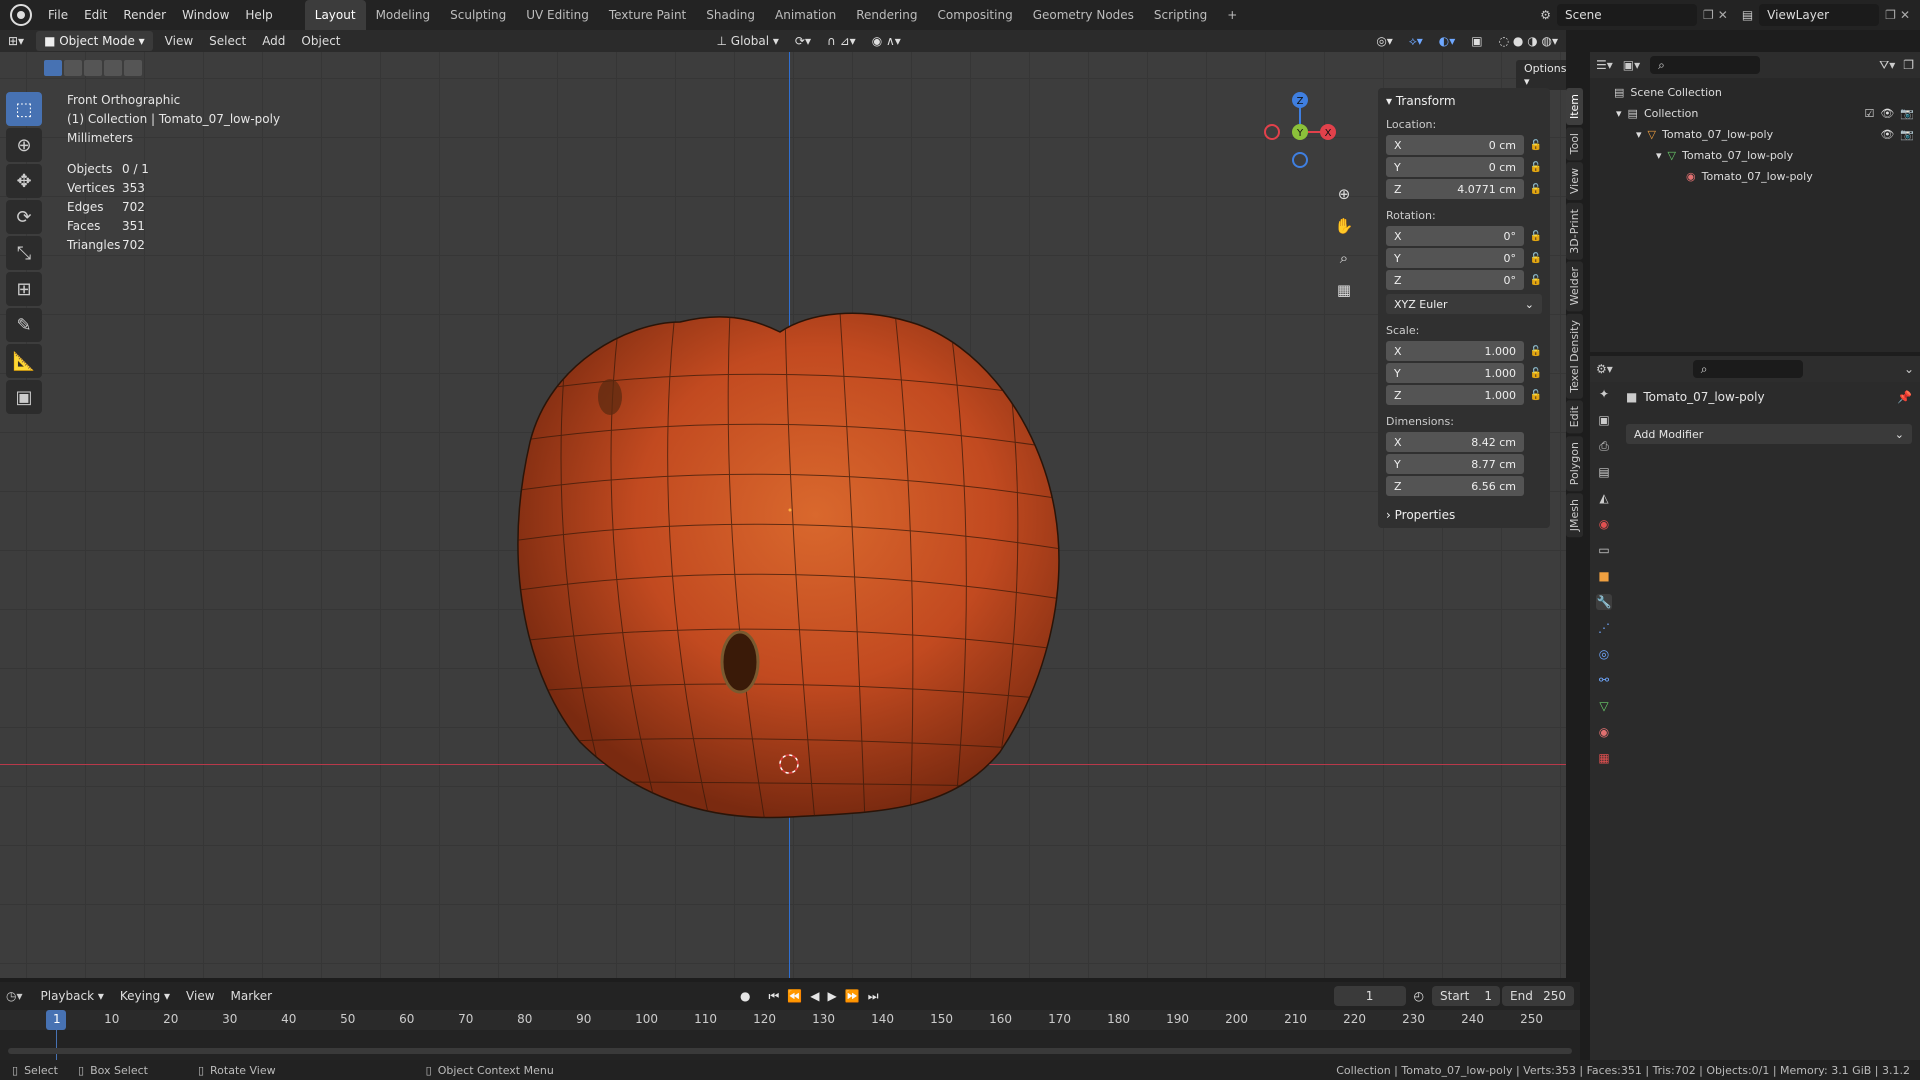  Describe the element at coordinates (1574, 515) in the screenshot. I see `tab-jmesh: JMesh` at that location.